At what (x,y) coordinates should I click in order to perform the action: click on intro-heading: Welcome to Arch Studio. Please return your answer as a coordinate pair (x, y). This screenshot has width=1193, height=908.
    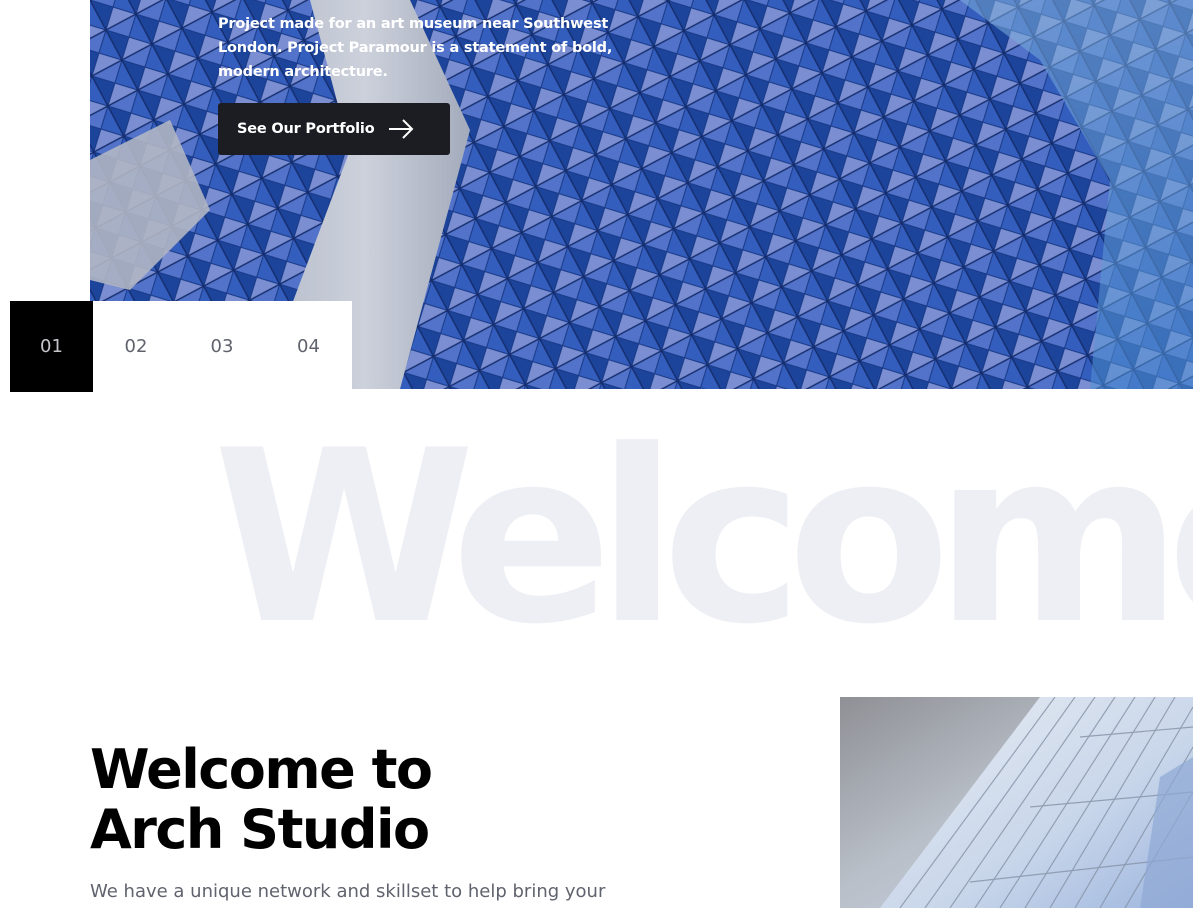
    Looking at the image, I should click on (390, 800).